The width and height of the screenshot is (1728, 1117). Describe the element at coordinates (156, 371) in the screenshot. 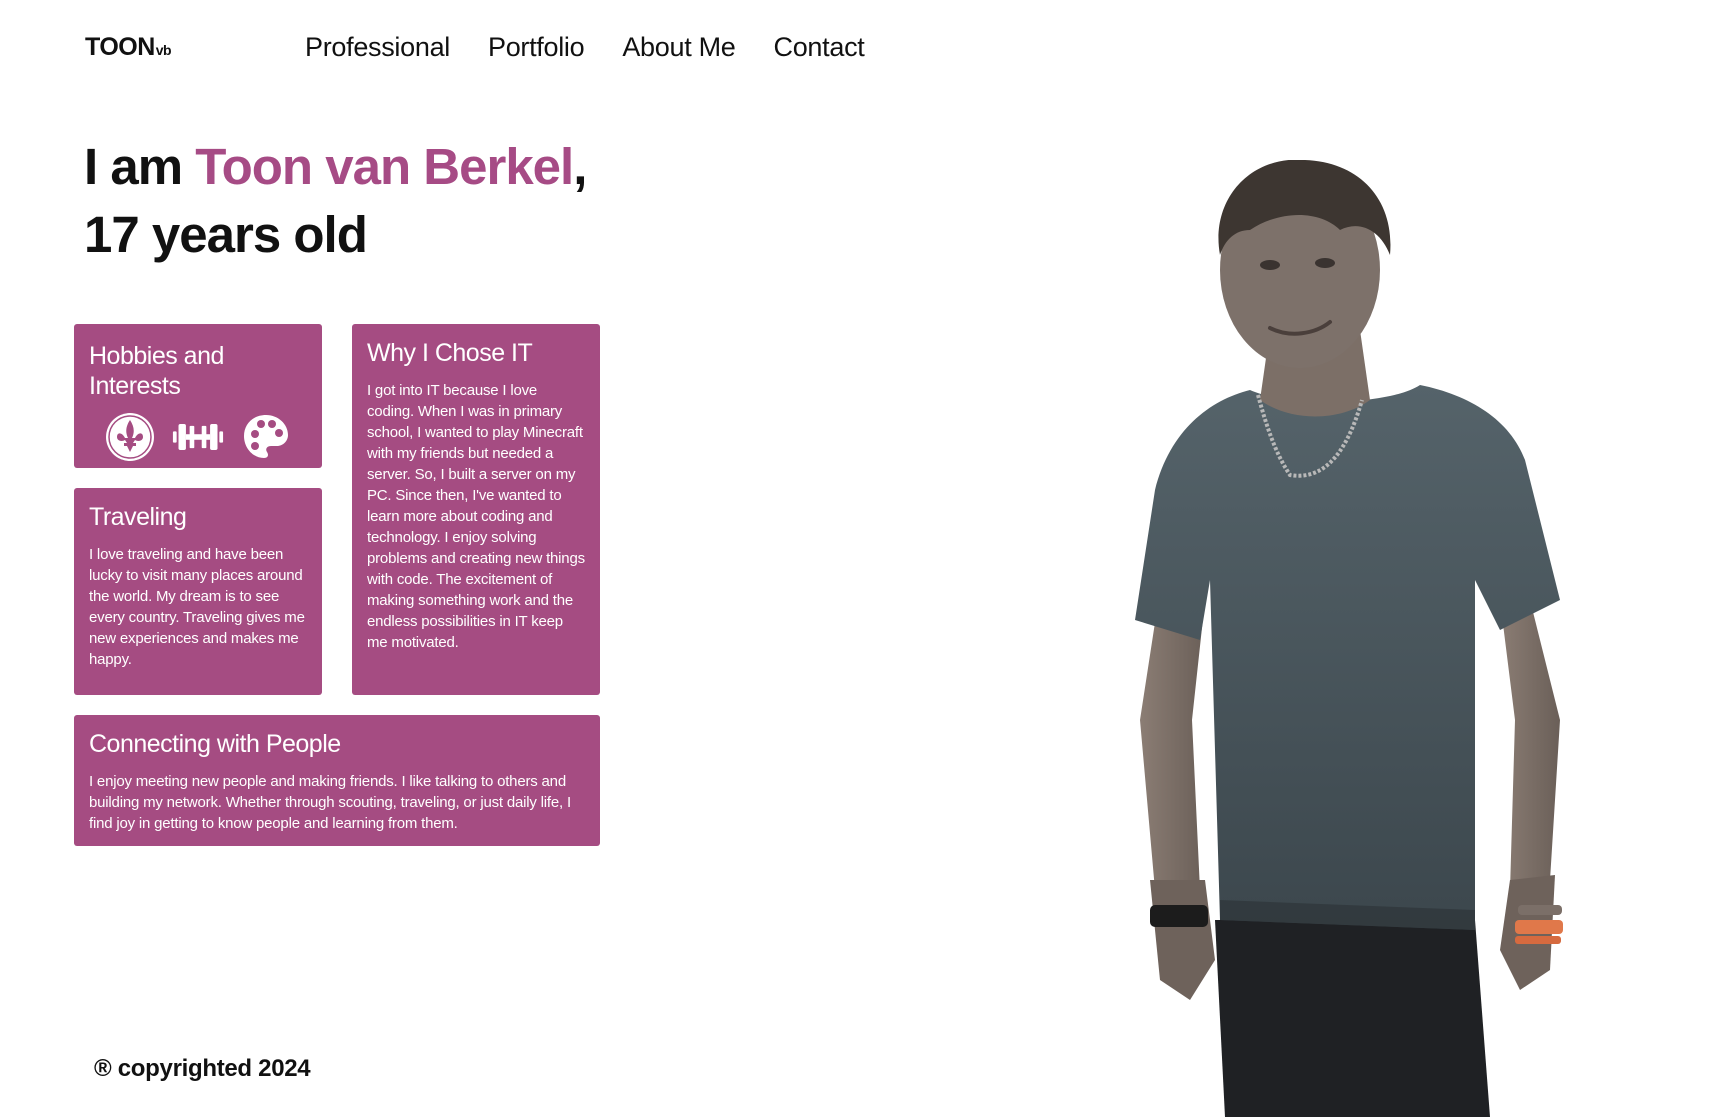

I see `hobbies-title: Hobbies and Interests` at that location.